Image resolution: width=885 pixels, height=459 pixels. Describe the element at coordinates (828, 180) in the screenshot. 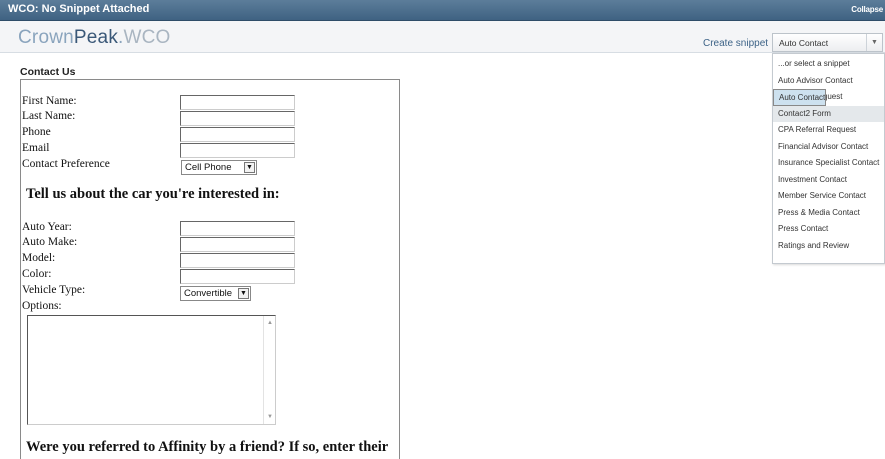

I see `snippet-option: Investment Contact` at that location.